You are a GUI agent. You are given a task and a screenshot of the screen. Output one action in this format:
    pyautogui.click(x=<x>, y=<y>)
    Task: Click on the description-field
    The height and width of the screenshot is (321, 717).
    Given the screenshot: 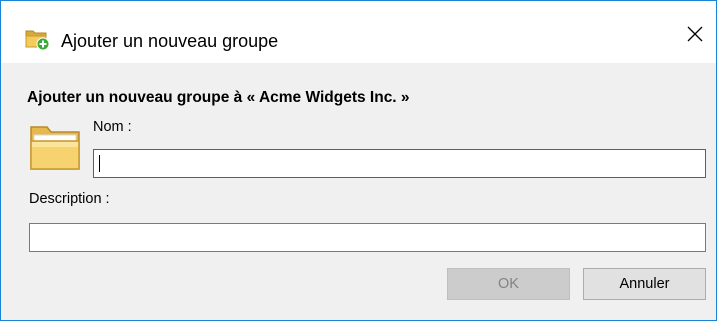 What is the action you would take?
    pyautogui.click(x=367, y=237)
    